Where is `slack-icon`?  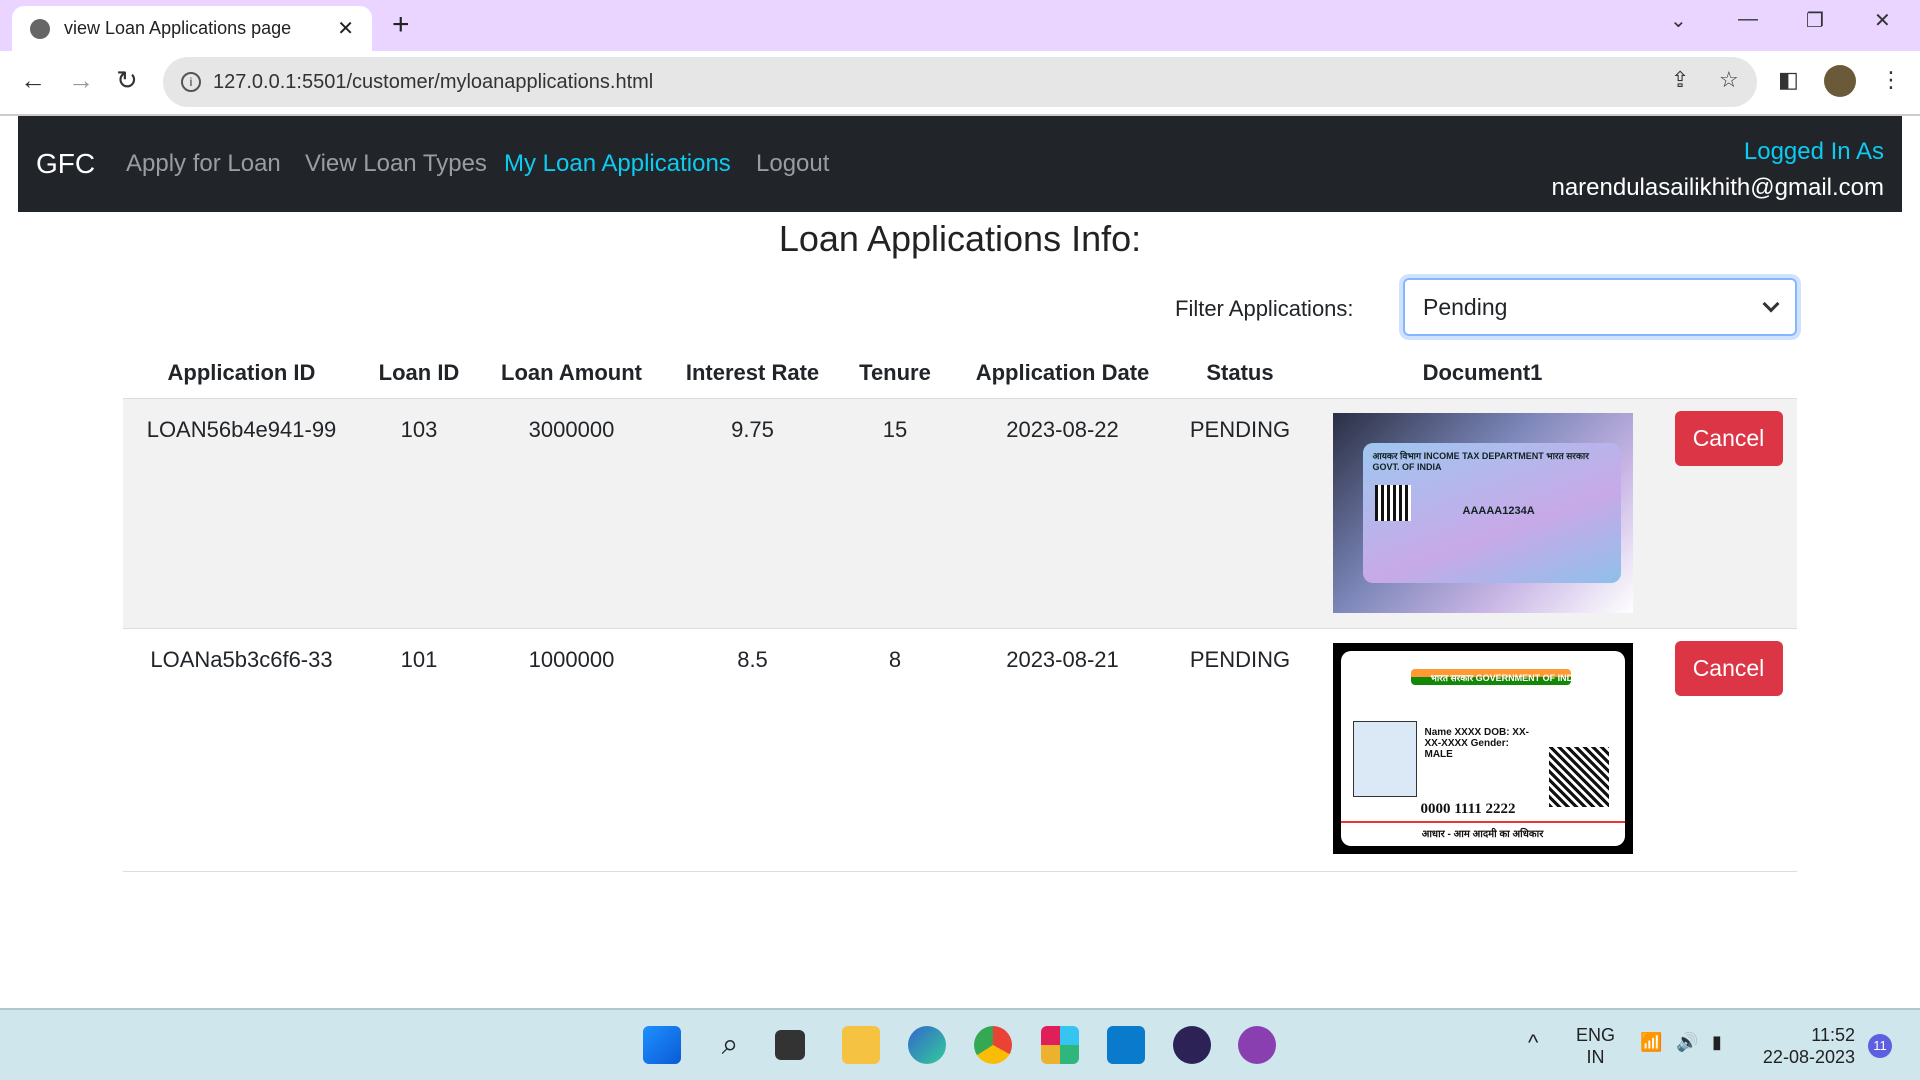
slack-icon is located at coordinates (1060, 1045).